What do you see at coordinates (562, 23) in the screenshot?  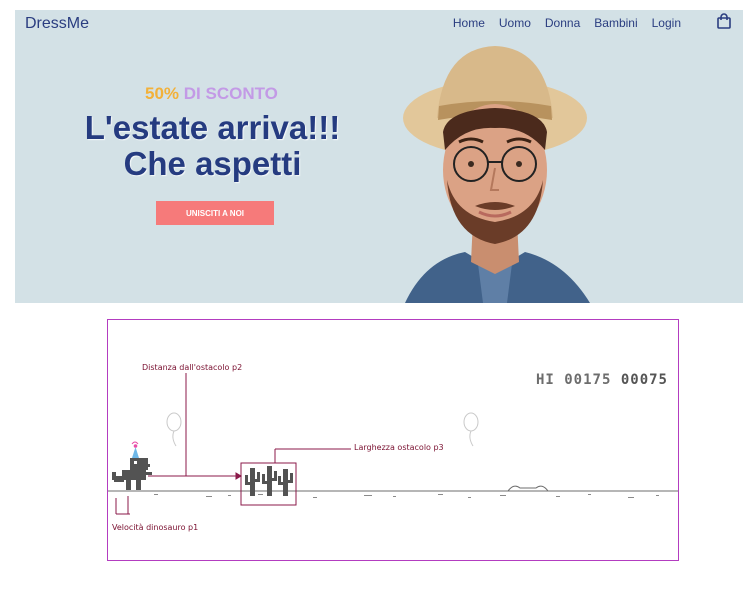 I see `nav-donna: Donna` at bounding box center [562, 23].